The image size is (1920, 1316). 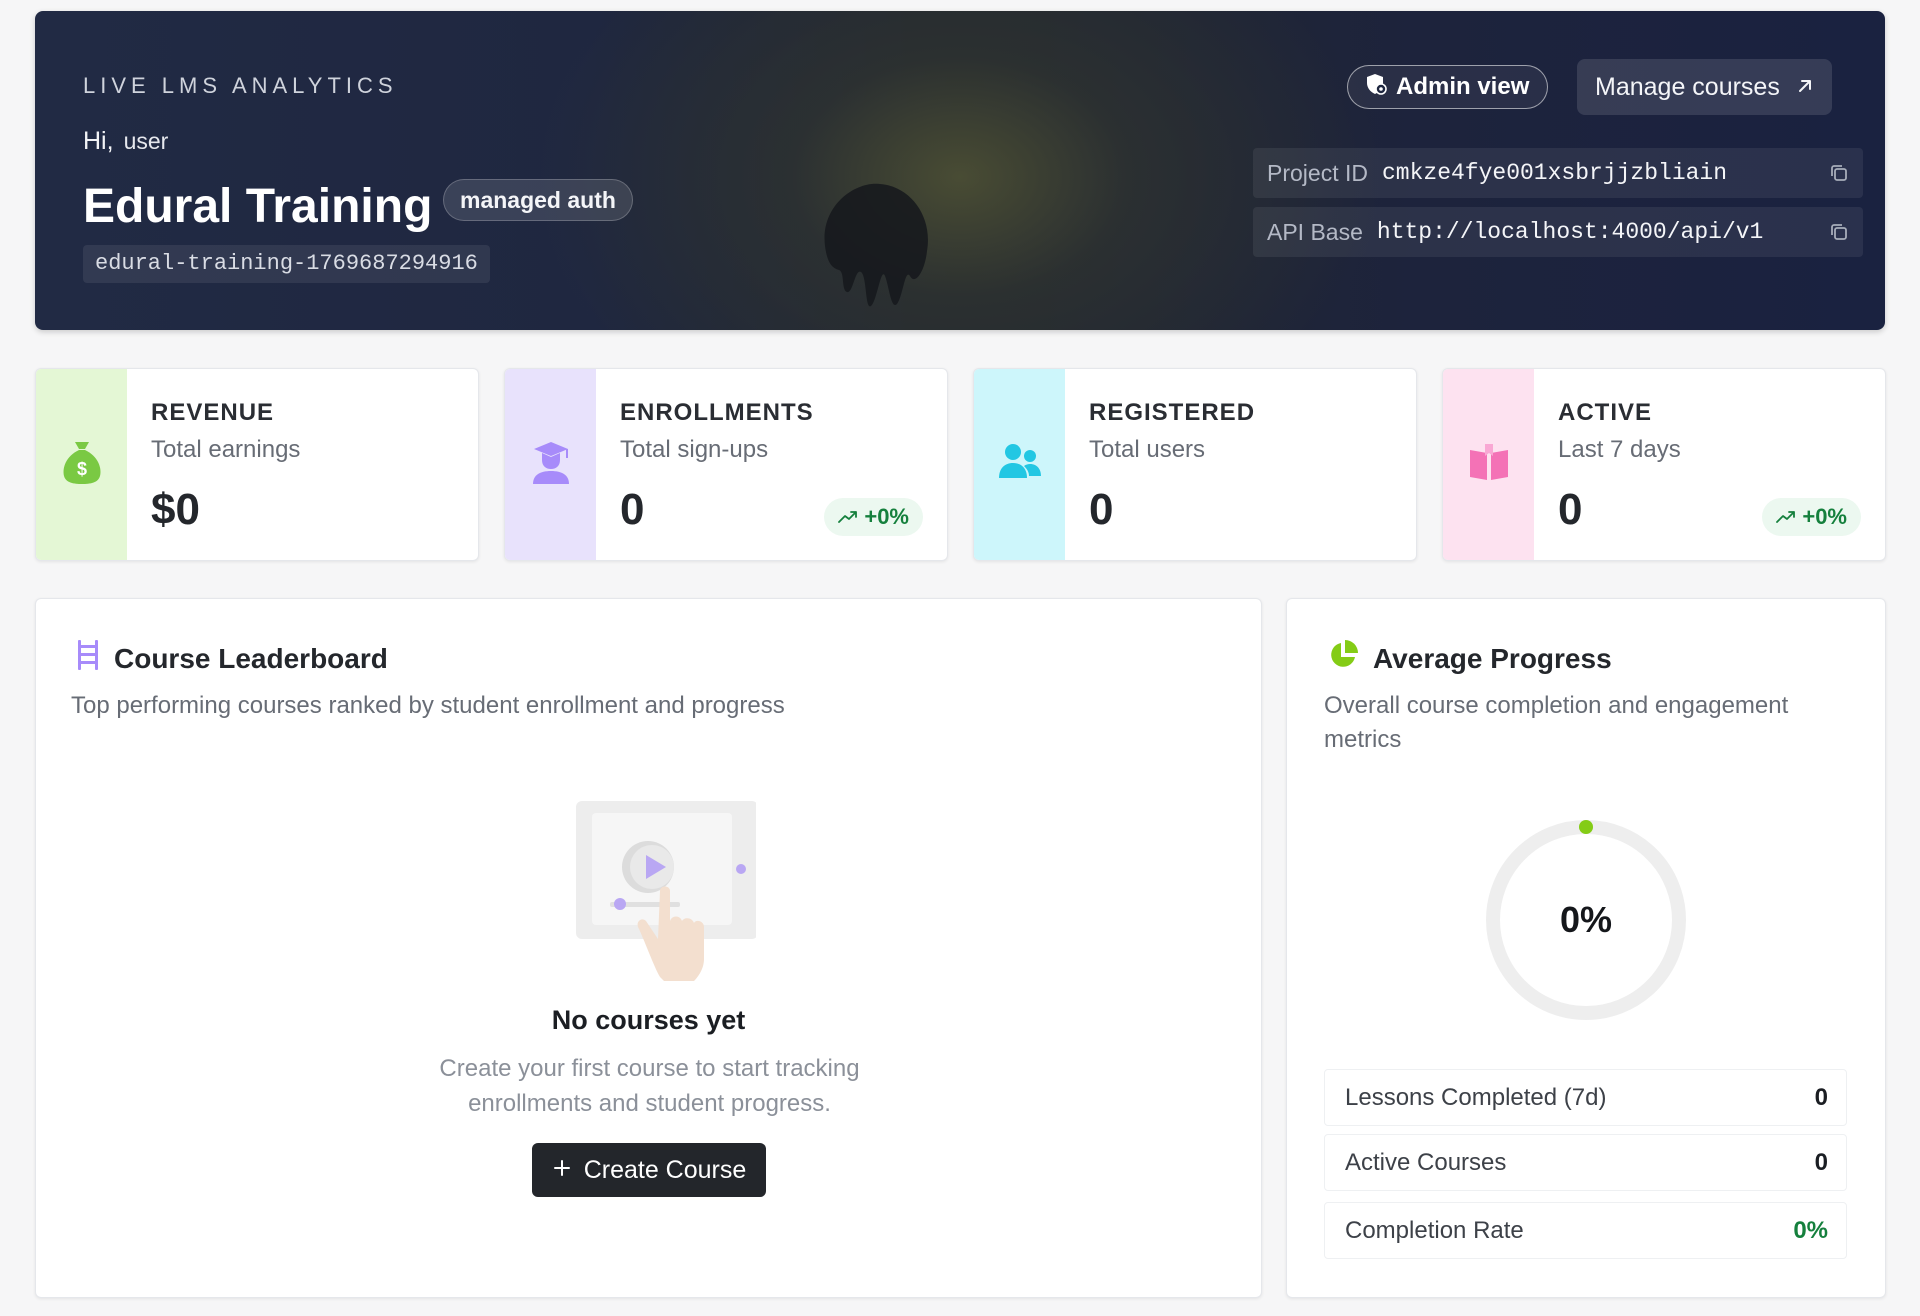 I want to click on api-base-value: http://localhost:4000/api/v1, so click(x=1570, y=232).